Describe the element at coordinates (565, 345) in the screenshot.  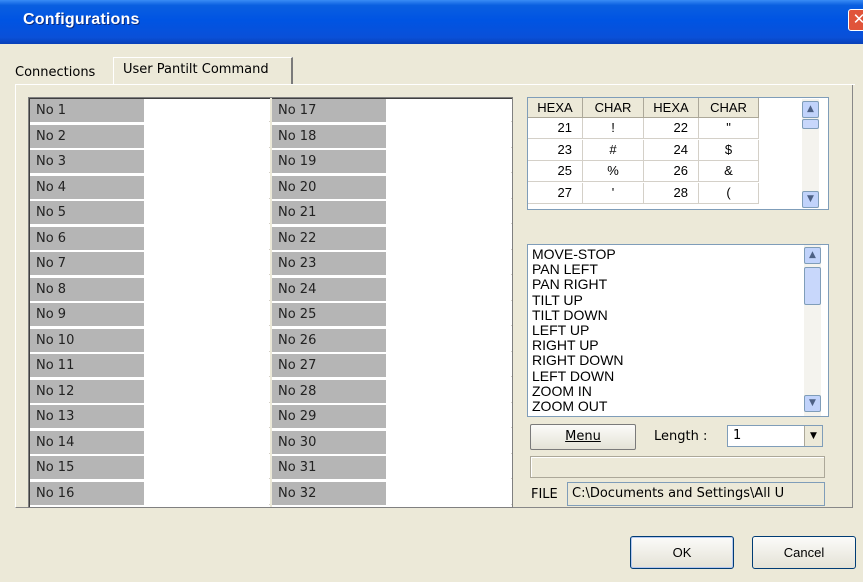
I see `list-item: RIGHT UP` at that location.